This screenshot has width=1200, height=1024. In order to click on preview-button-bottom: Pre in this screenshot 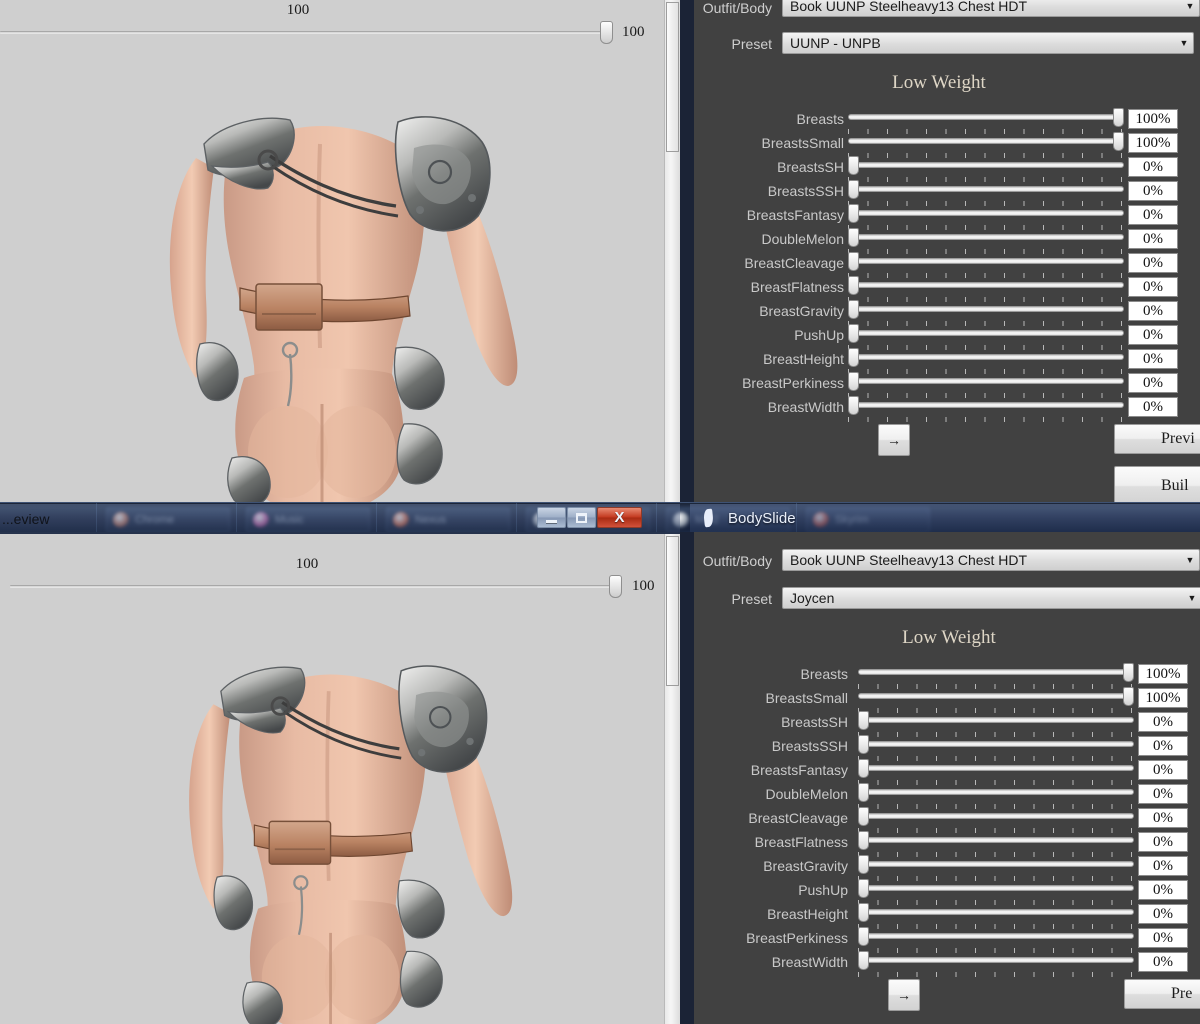, I will do `click(1162, 994)`.